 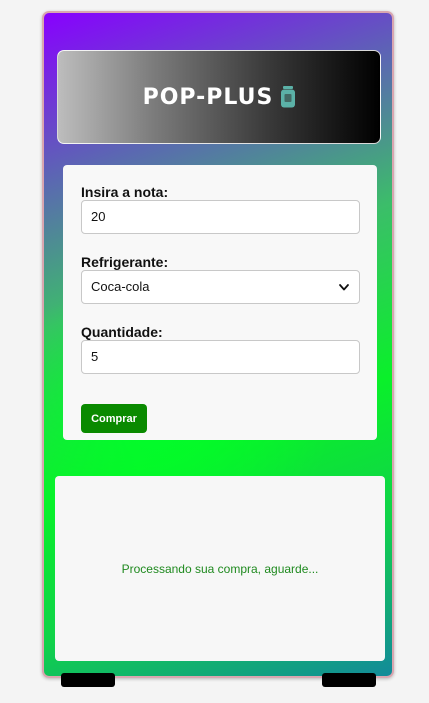 I want to click on soda-label: Refrigerante:, so click(x=125, y=262).